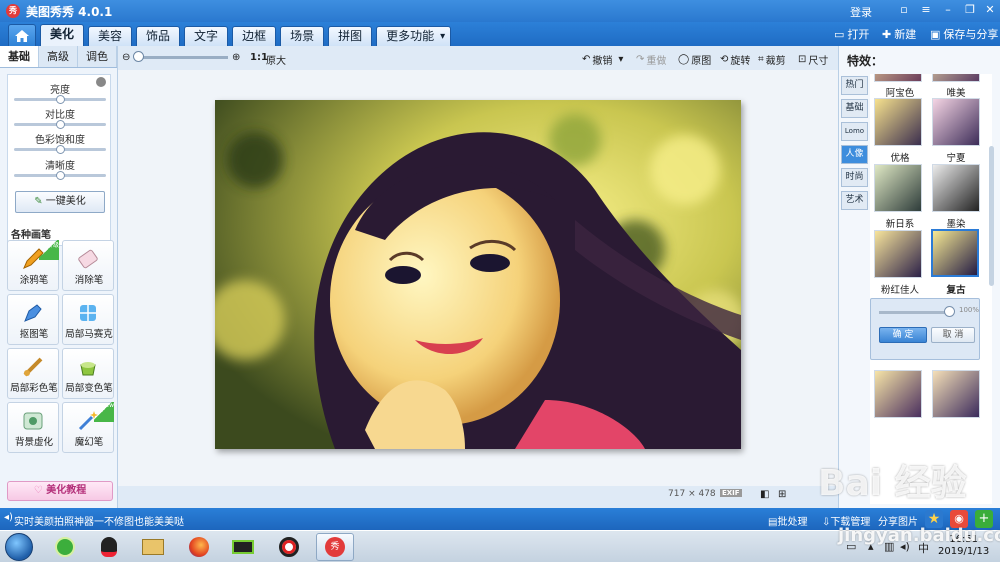 The image size is (1000, 562). I want to click on mosaic-brush: 局部马赛克, so click(88, 319).